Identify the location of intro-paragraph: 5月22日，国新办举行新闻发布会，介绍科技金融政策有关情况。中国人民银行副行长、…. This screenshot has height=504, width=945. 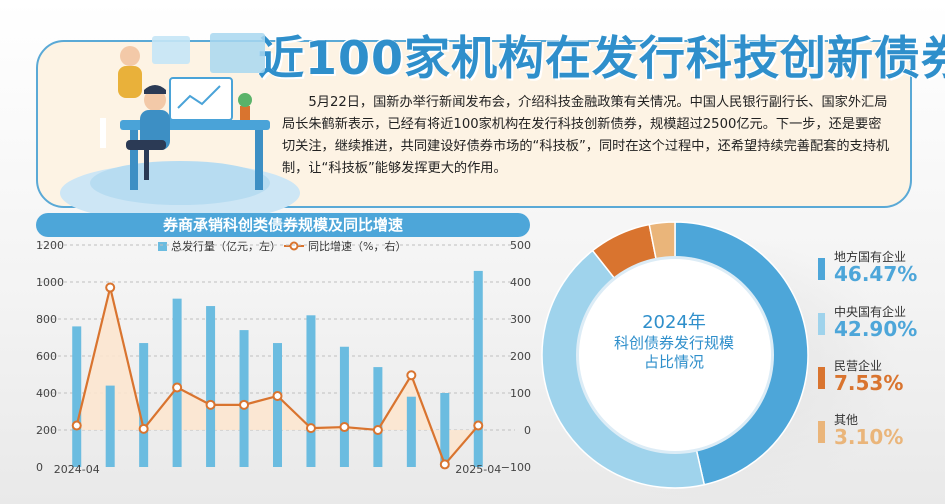
(586, 135).